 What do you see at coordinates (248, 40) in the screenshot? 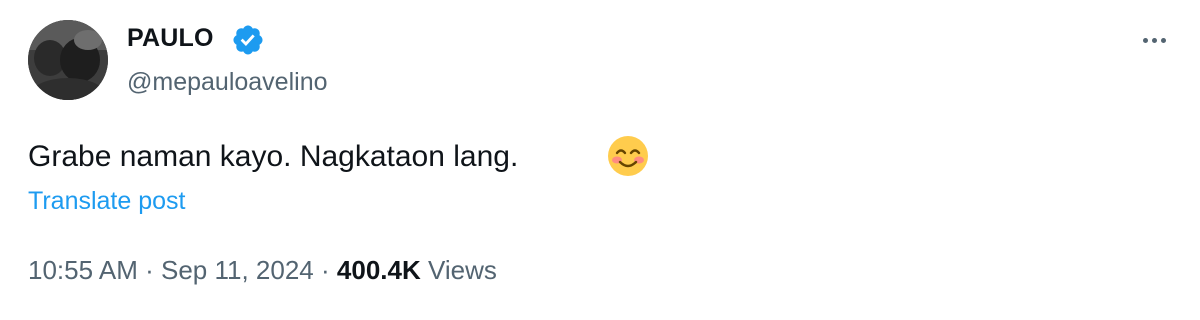
I see `verified-badge-icon` at bounding box center [248, 40].